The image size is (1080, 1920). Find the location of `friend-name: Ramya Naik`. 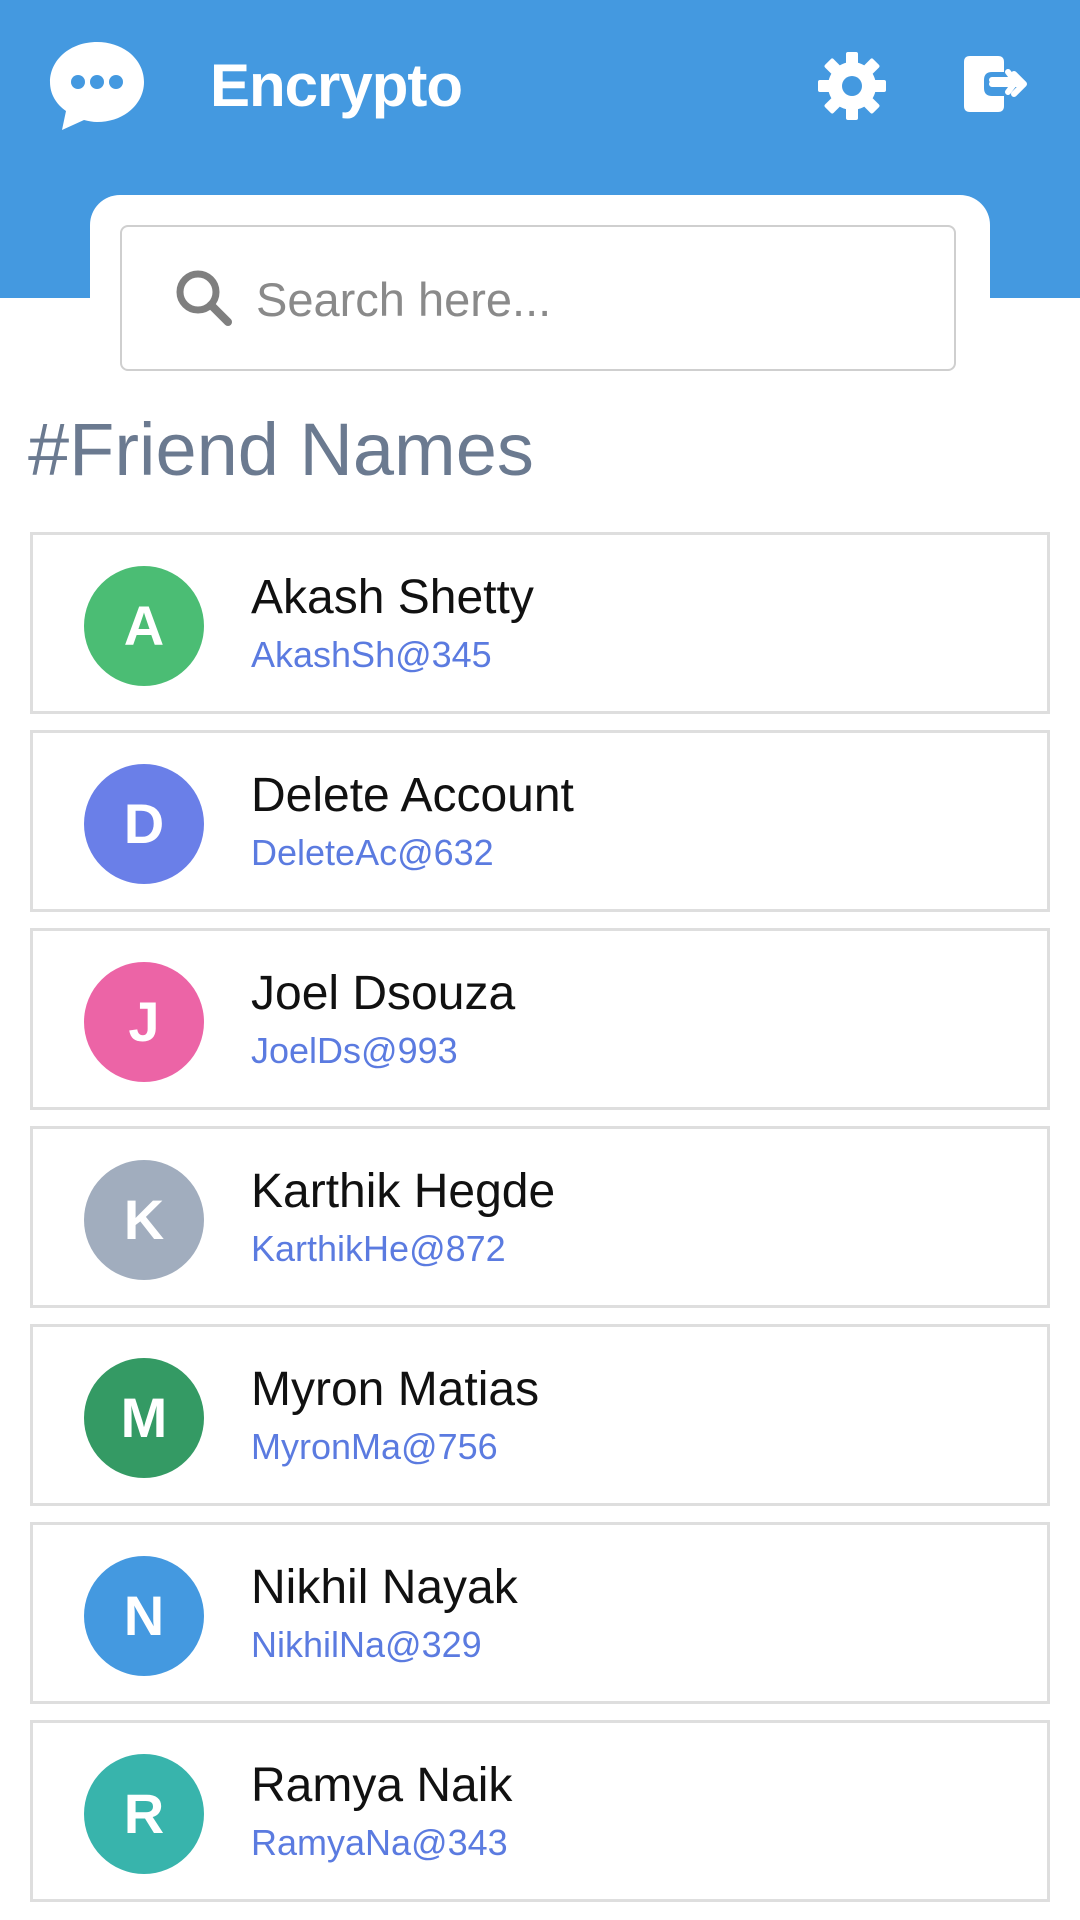

friend-name: Ramya Naik is located at coordinates (382, 1785).